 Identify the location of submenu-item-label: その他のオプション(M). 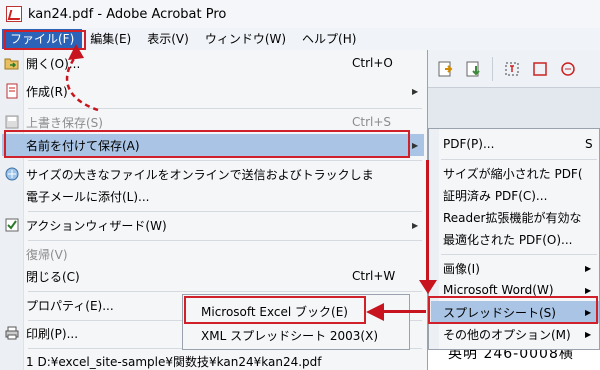
(507, 334).